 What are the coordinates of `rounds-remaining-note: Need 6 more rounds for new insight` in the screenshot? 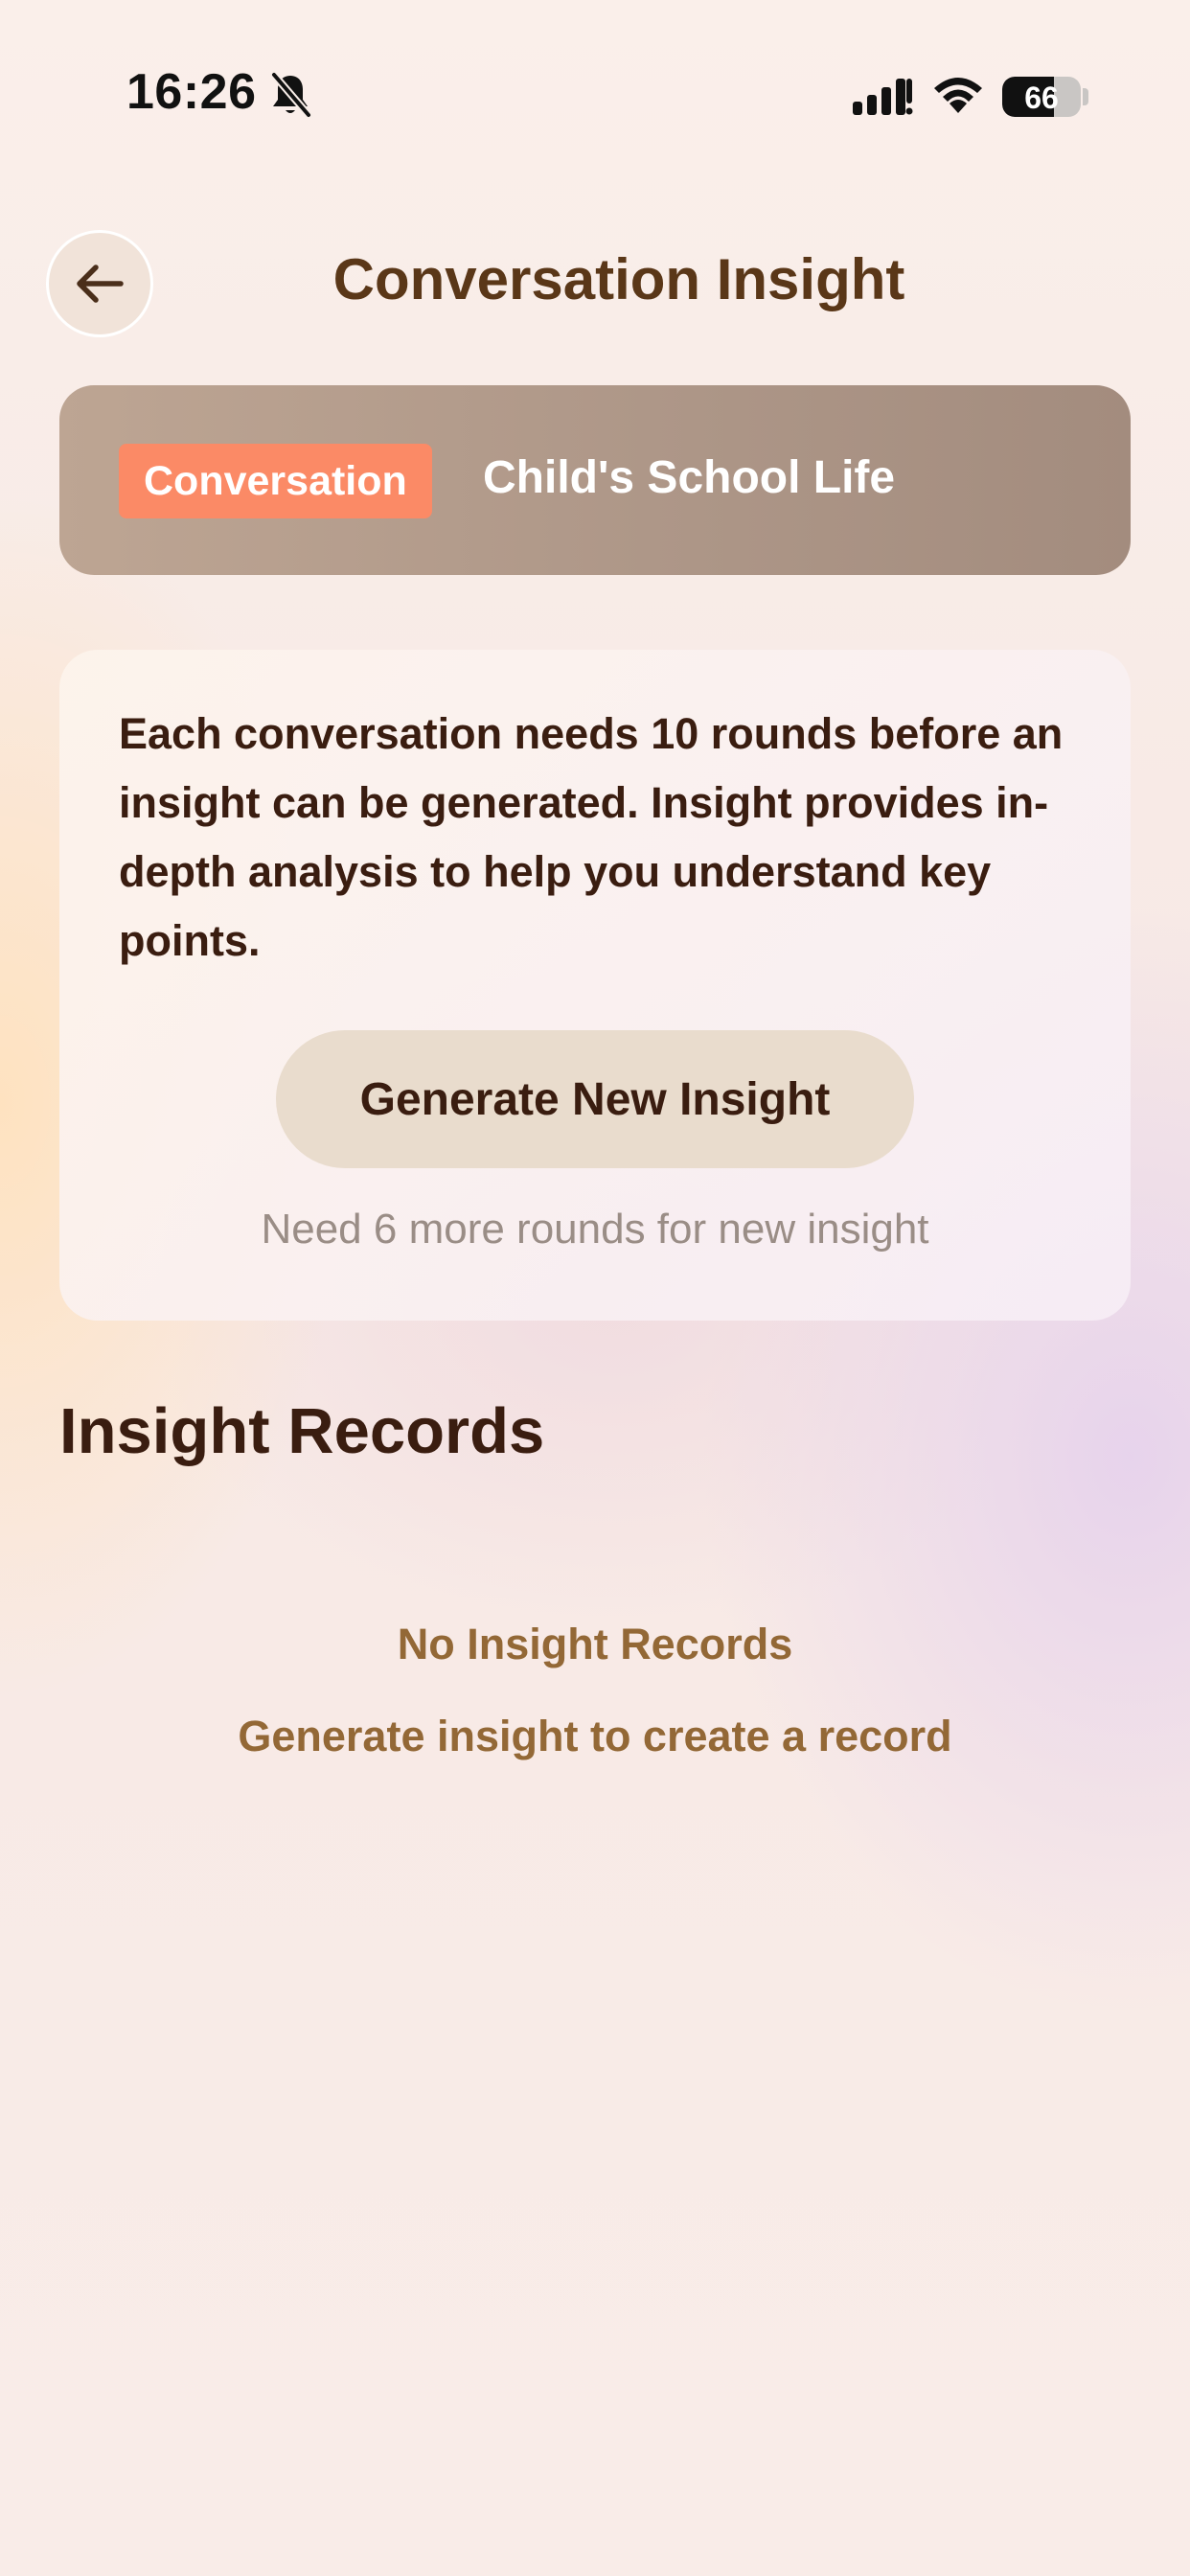 It's located at (595, 1229).